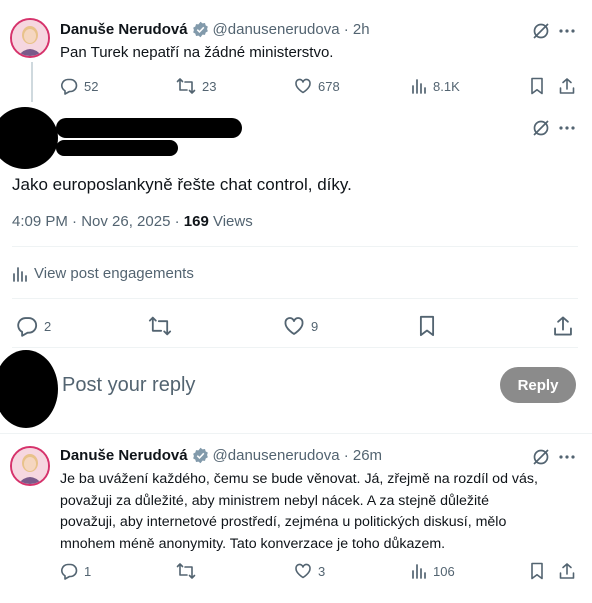 The height and width of the screenshot is (603, 592). I want to click on views-count: 8.1K, so click(446, 86).